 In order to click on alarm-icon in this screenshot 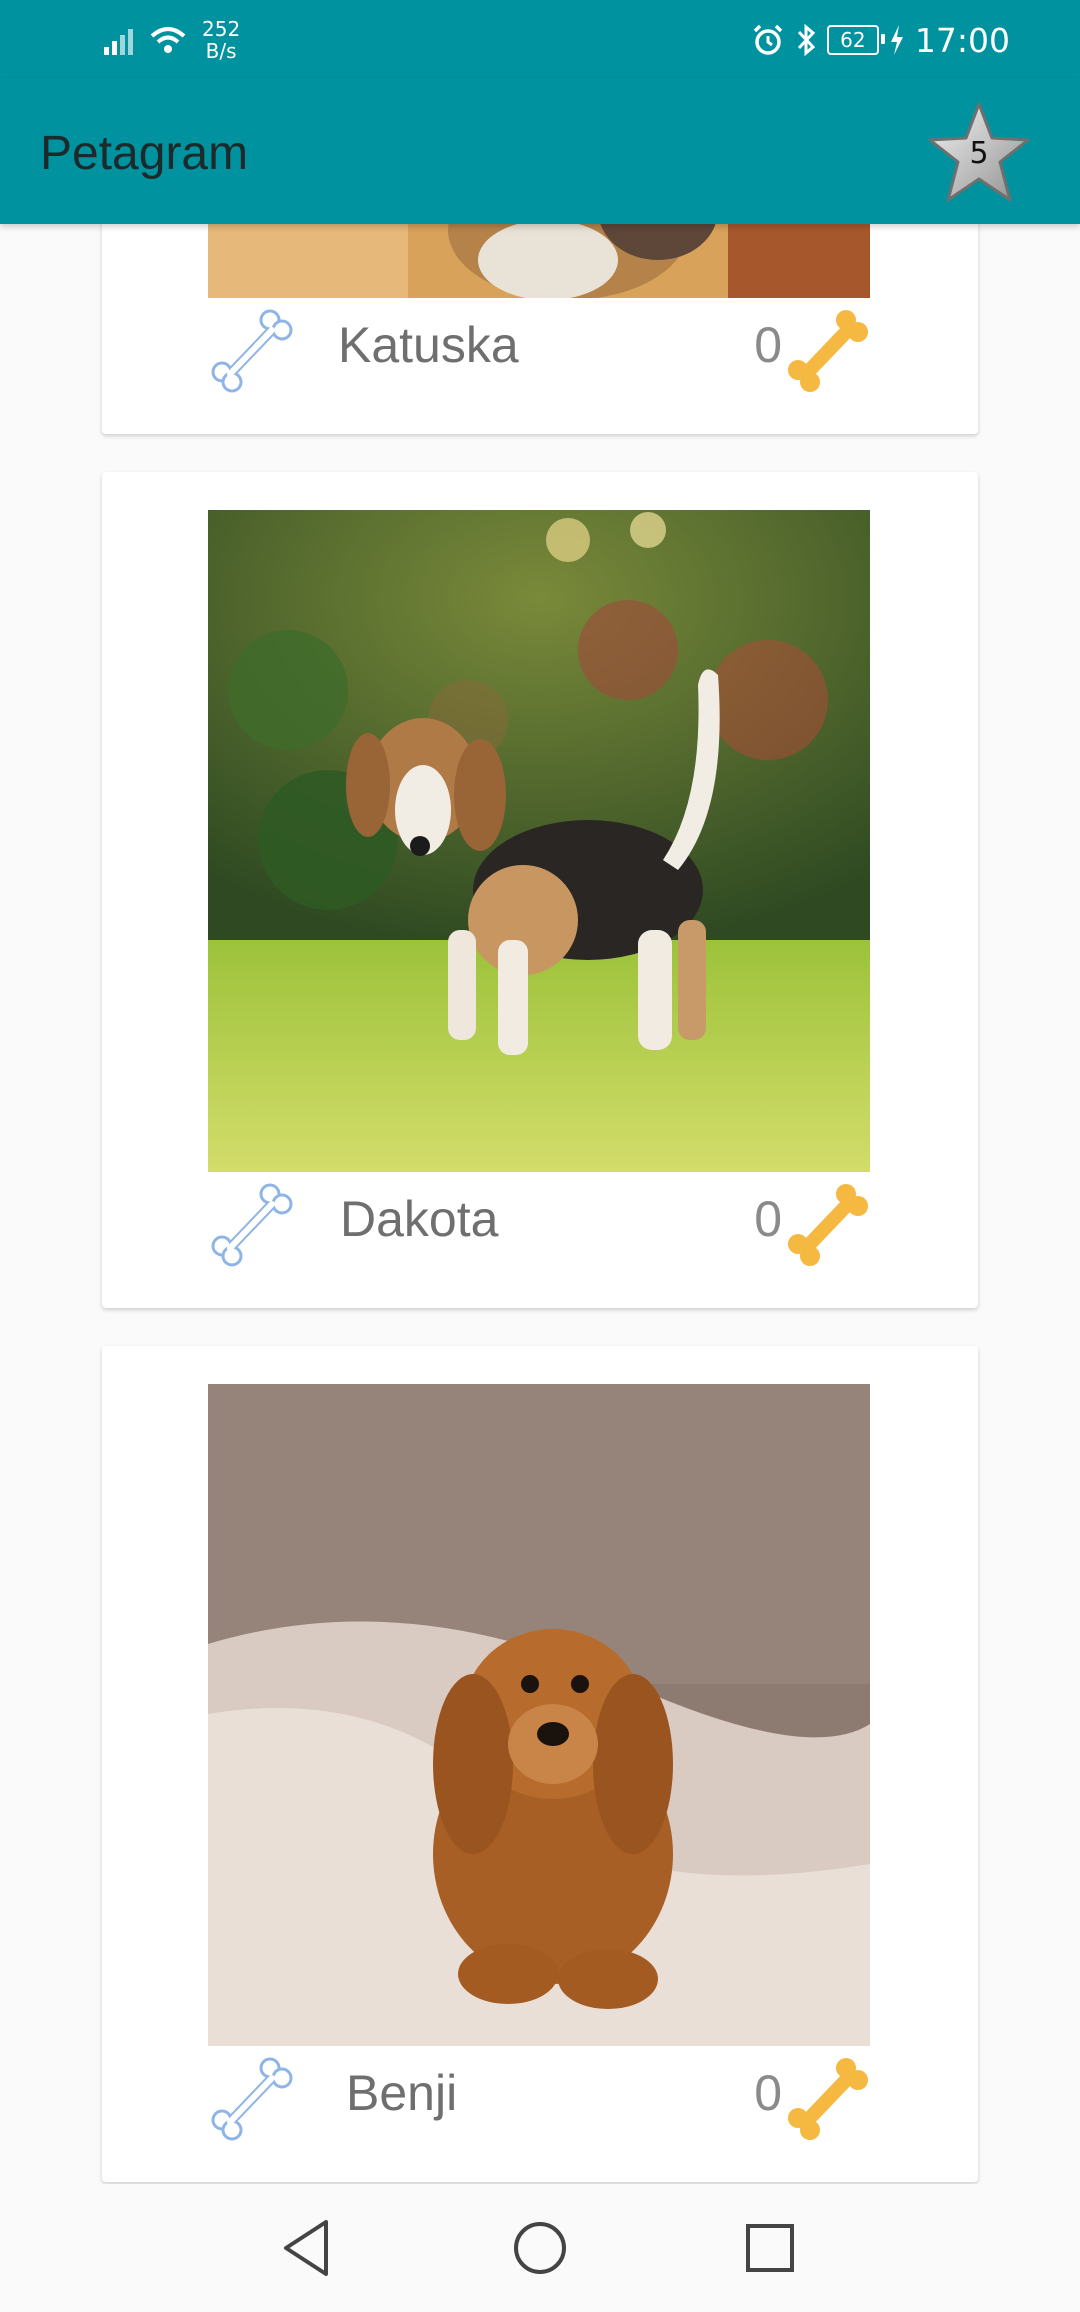, I will do `click(768, 39)`.